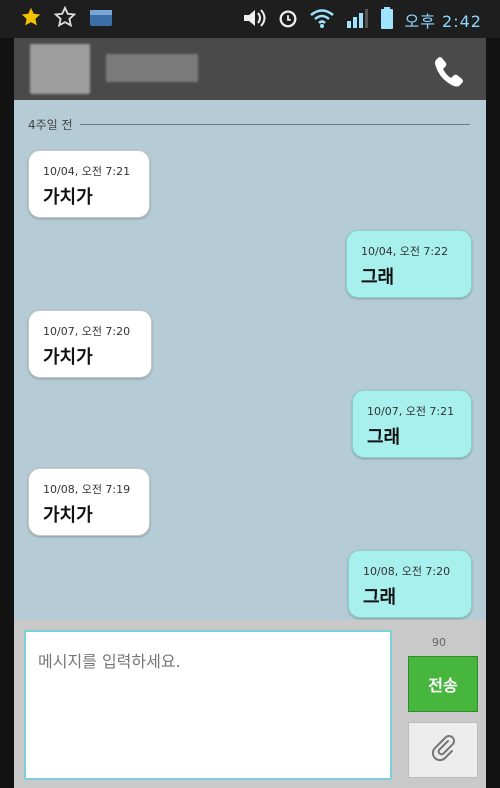  Describe the element at coordinates (101, 19) in the screenshot. I see `calendar-badge-icon` at that location.